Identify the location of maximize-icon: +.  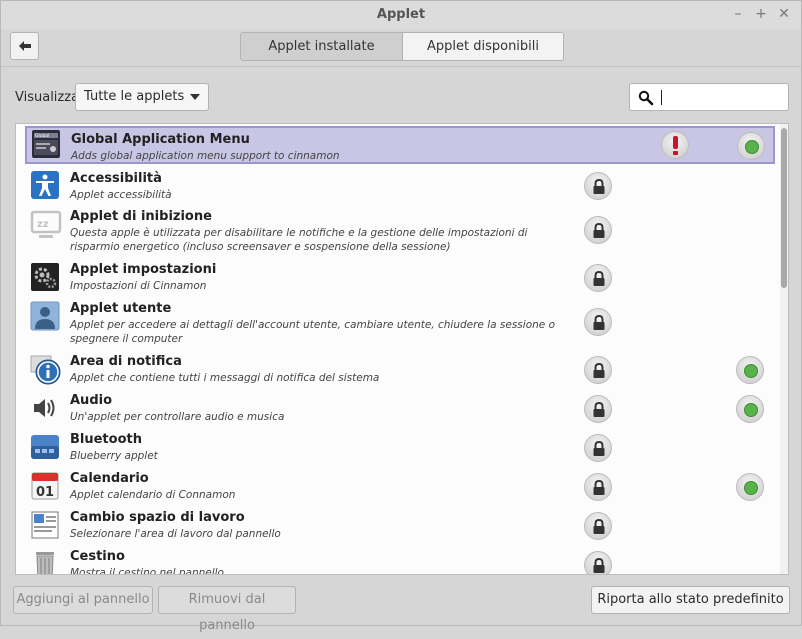
(761, 14).